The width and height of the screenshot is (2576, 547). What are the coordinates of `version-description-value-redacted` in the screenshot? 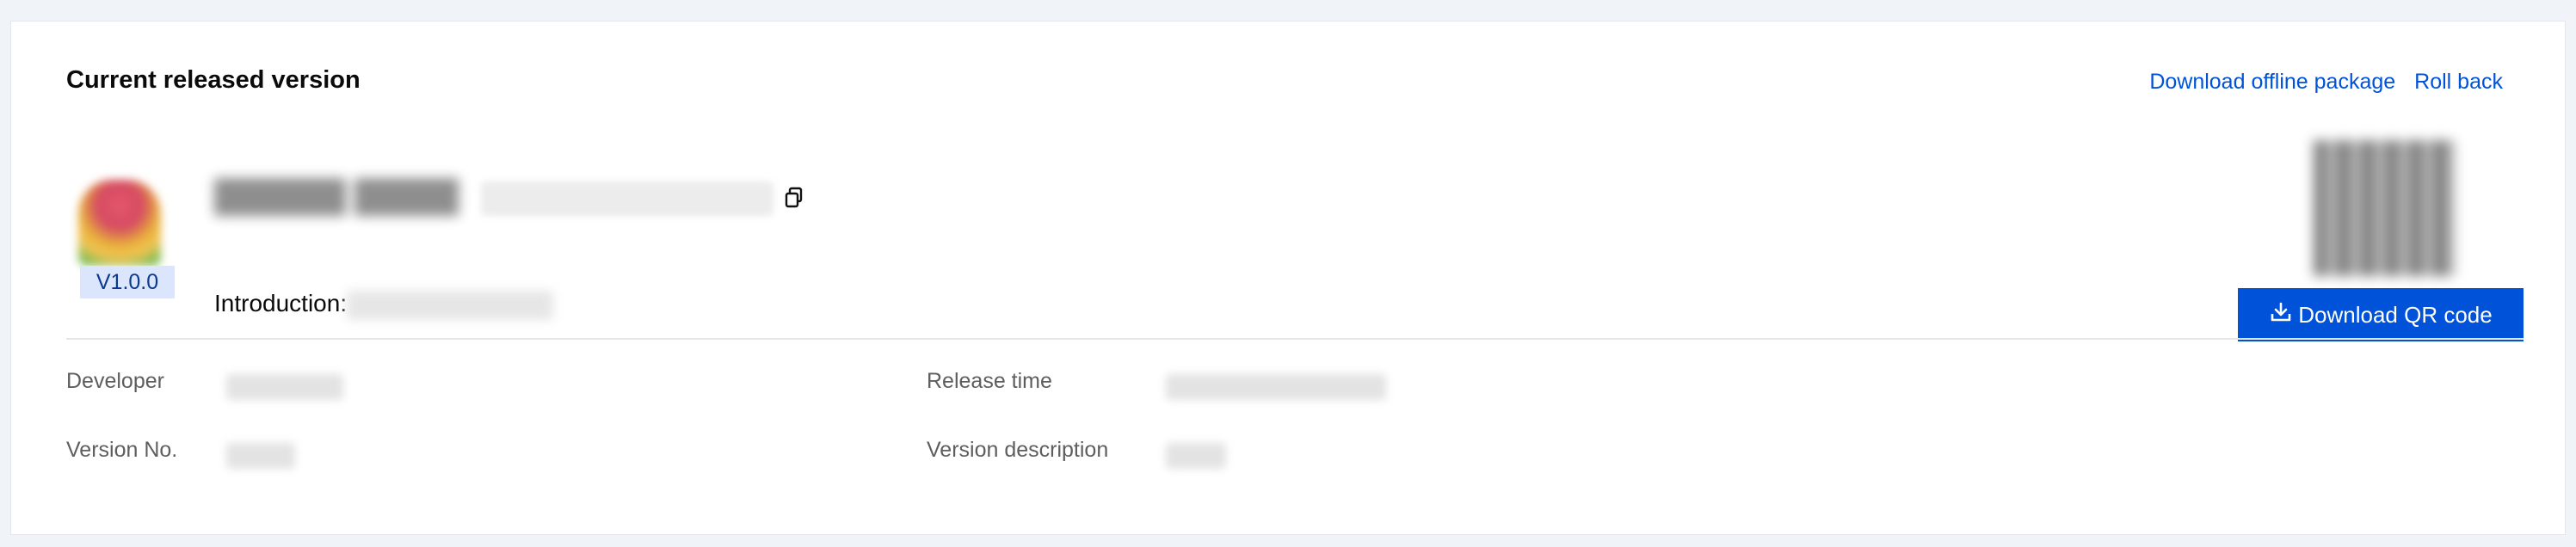 It's located at (1196, 456).